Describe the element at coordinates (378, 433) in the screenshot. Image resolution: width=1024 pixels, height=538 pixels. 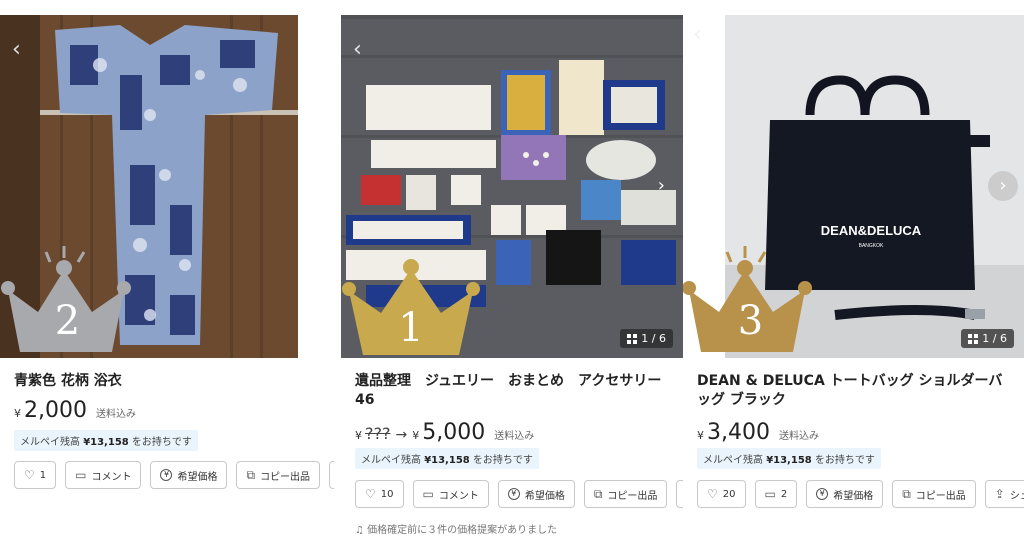
I see `old-price-strike: ???` at that location.